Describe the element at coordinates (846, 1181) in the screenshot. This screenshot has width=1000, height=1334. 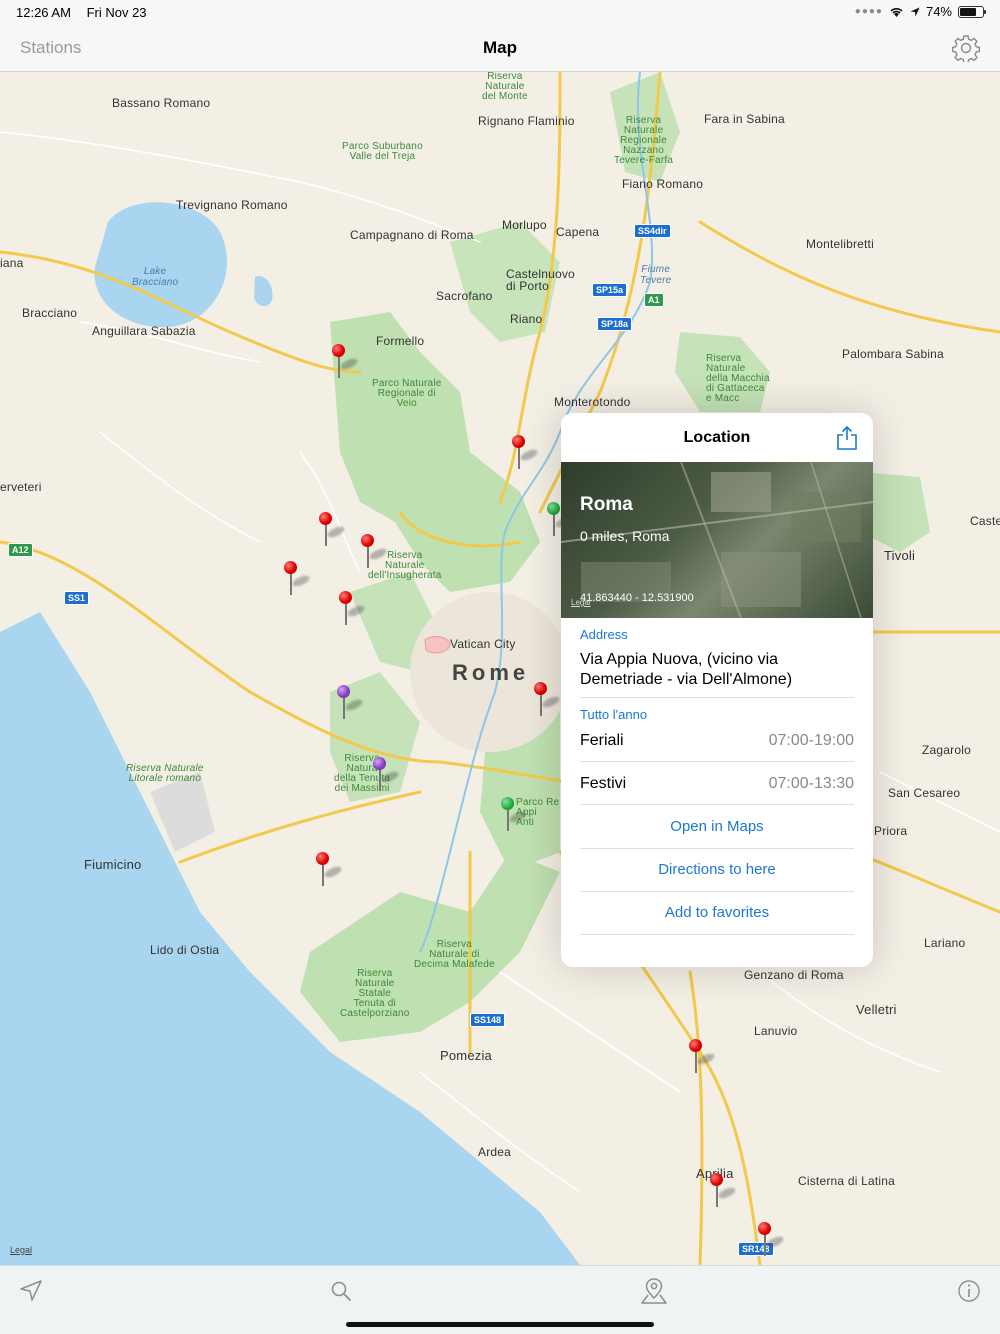
I see `map-label-cisterna: Cisterna di Latina` at that location.